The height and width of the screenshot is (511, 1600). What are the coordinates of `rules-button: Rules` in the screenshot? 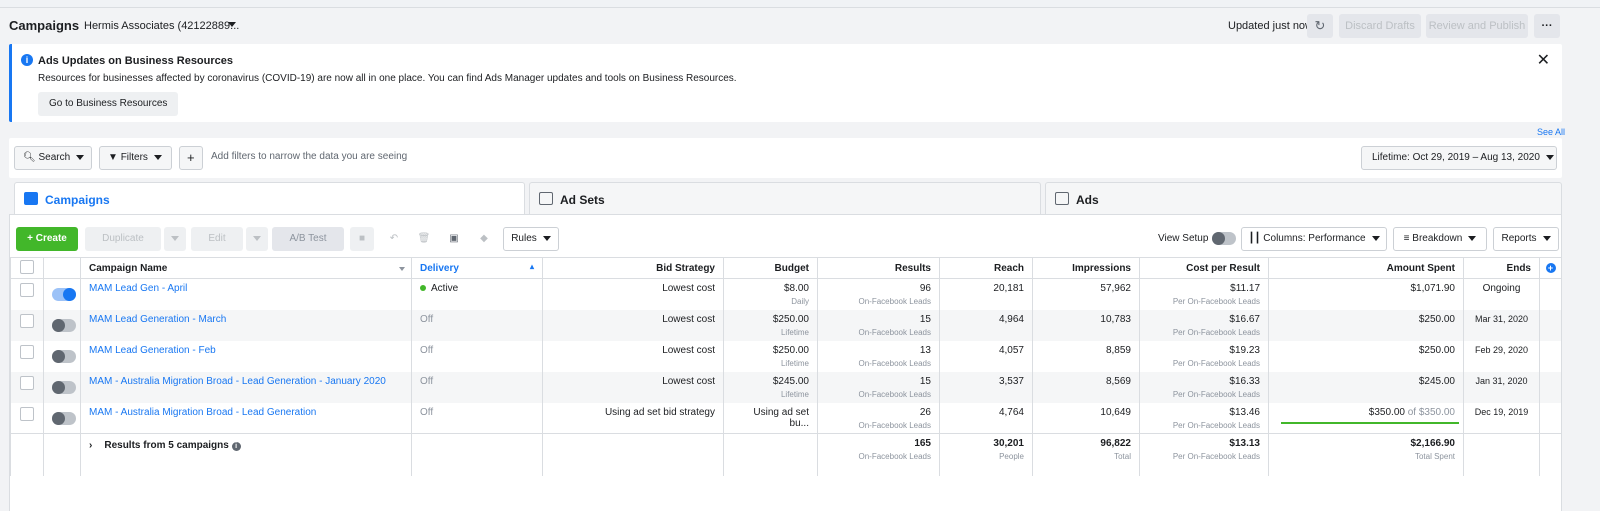 It's located at (531, 239).